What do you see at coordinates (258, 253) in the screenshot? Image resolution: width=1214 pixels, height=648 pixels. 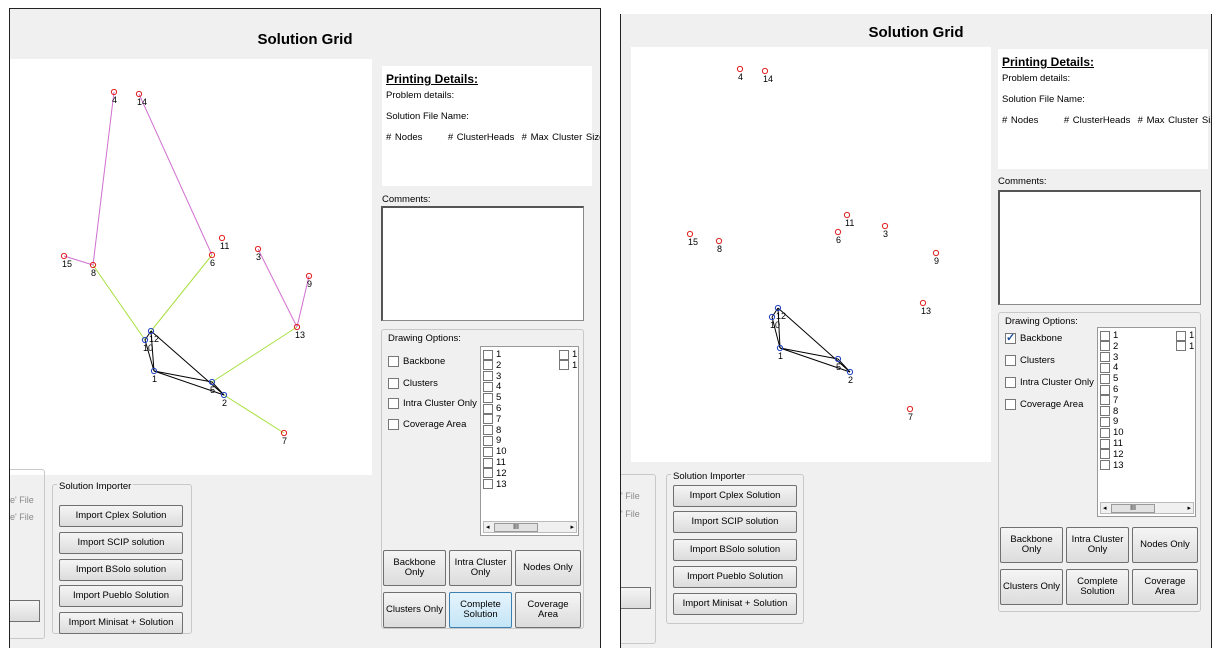 I see `graph-node-3: 3` at bounding box center [258, 253].